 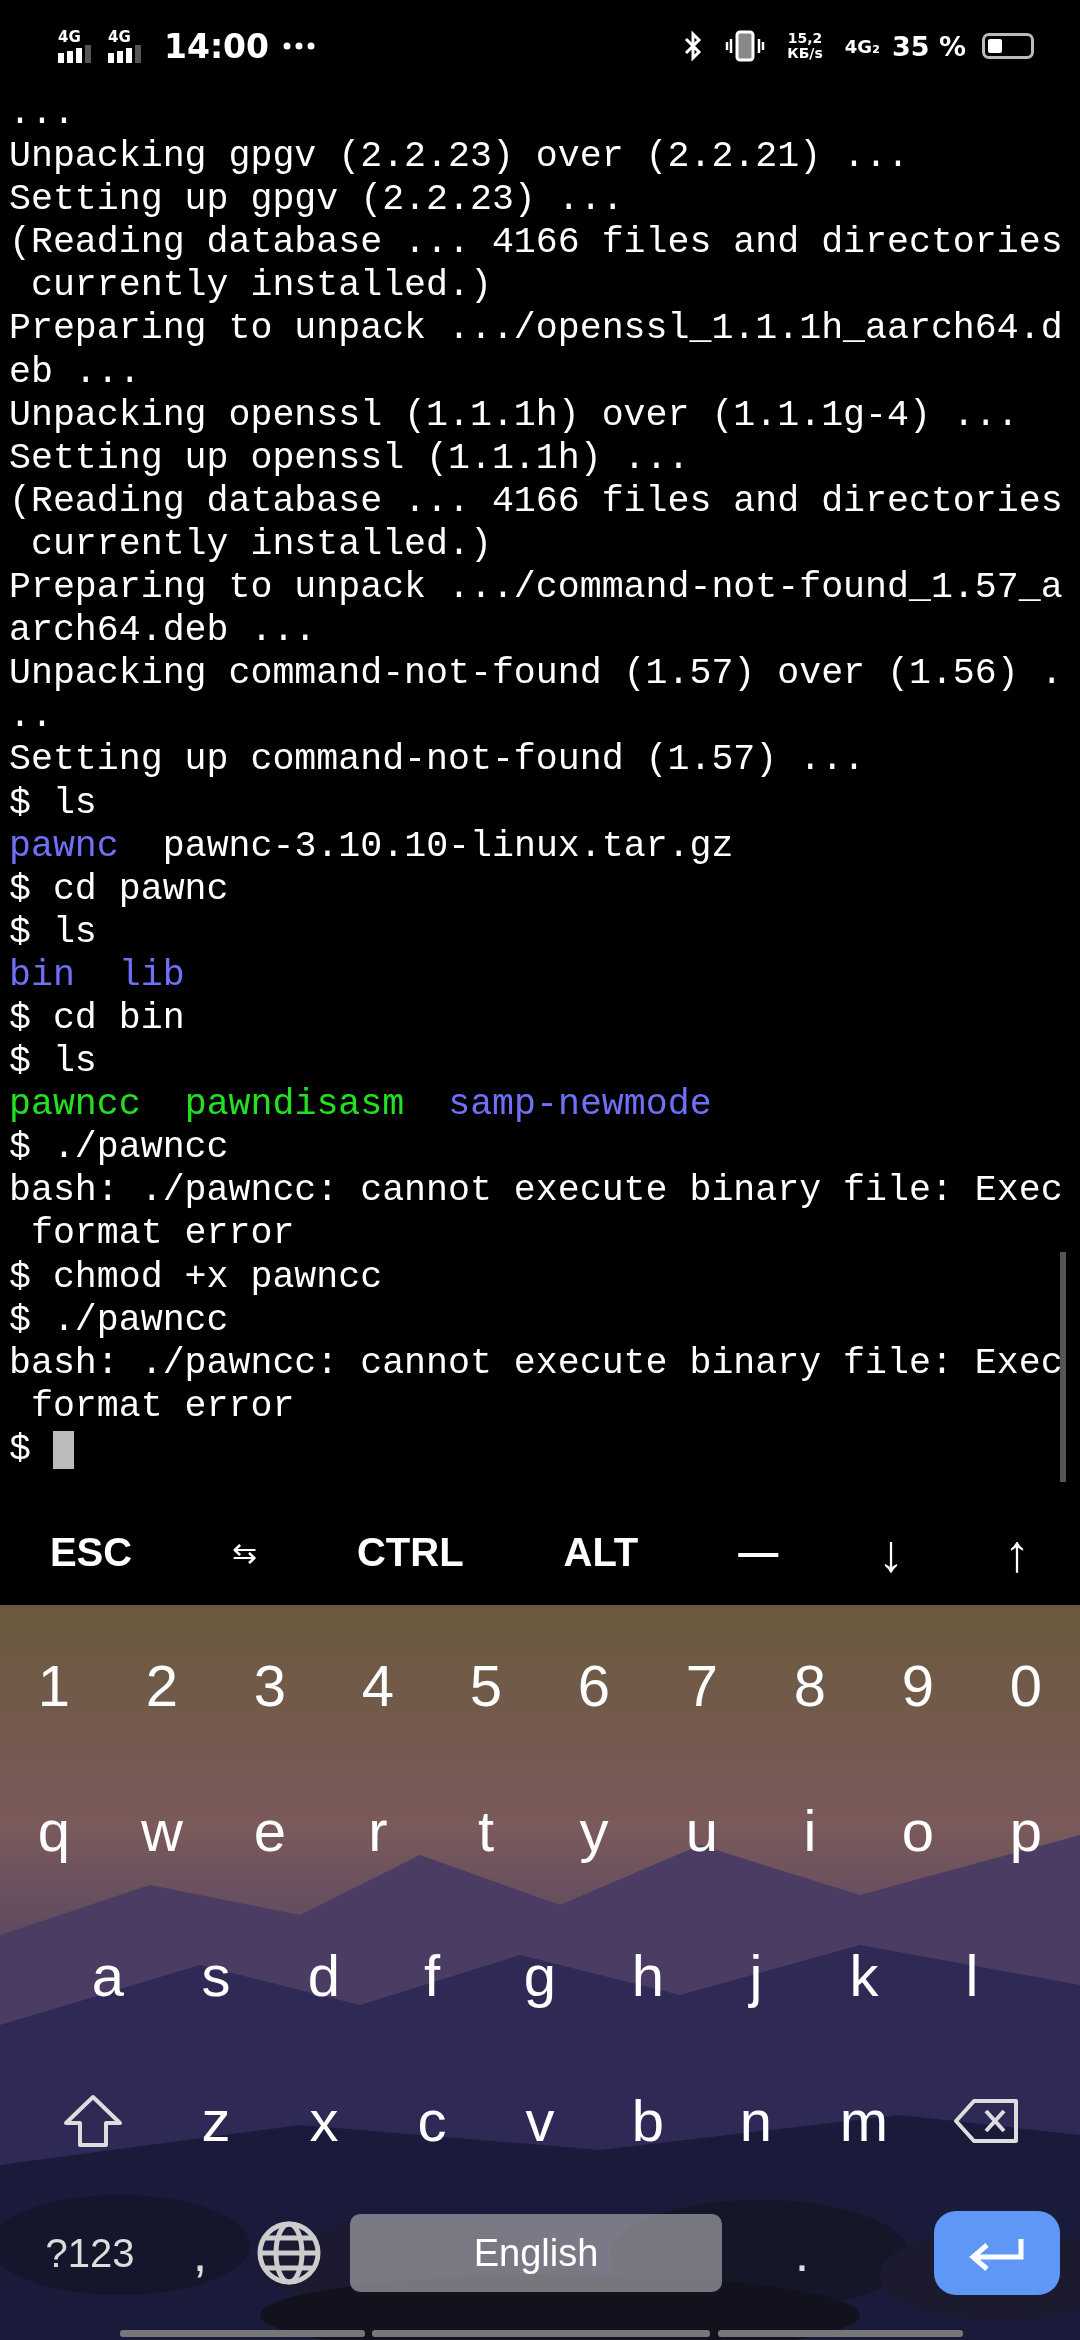 I want to click on terminal-text: $ cd bin, so click(x=97, y=1018).